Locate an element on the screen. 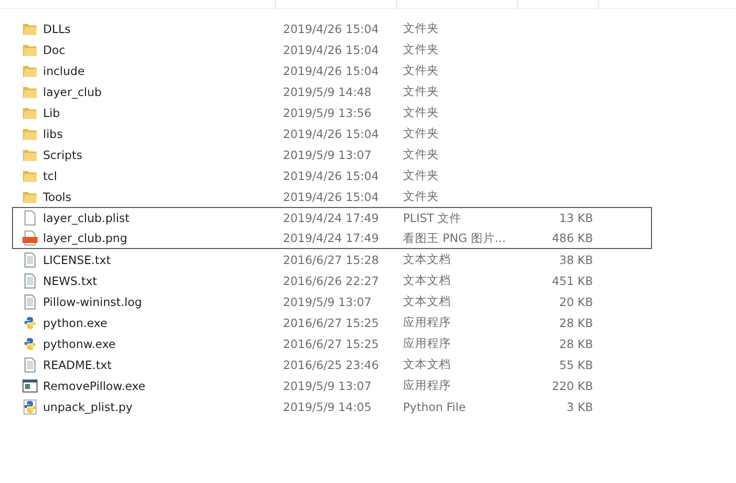  modified-date: 2016/6/26 22:27 is located at coordinates (331, 281).